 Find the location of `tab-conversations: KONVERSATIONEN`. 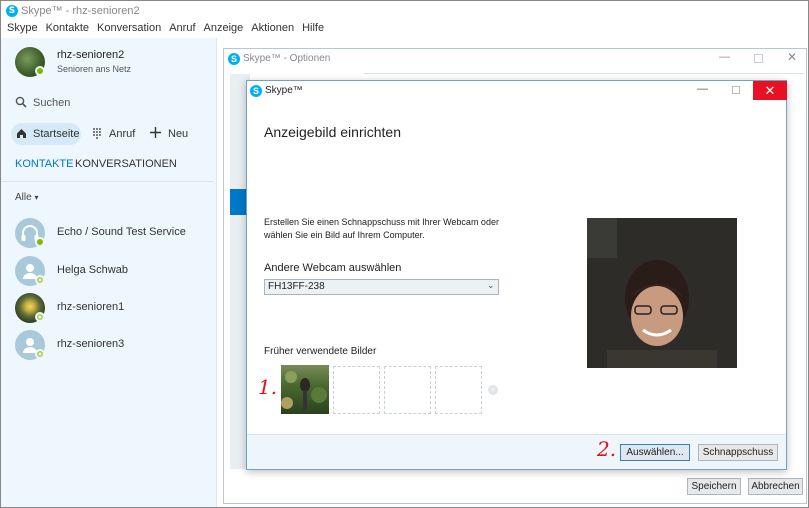

tab-conversations: KONVERSATIONEN is located at coordinates (126, 164).